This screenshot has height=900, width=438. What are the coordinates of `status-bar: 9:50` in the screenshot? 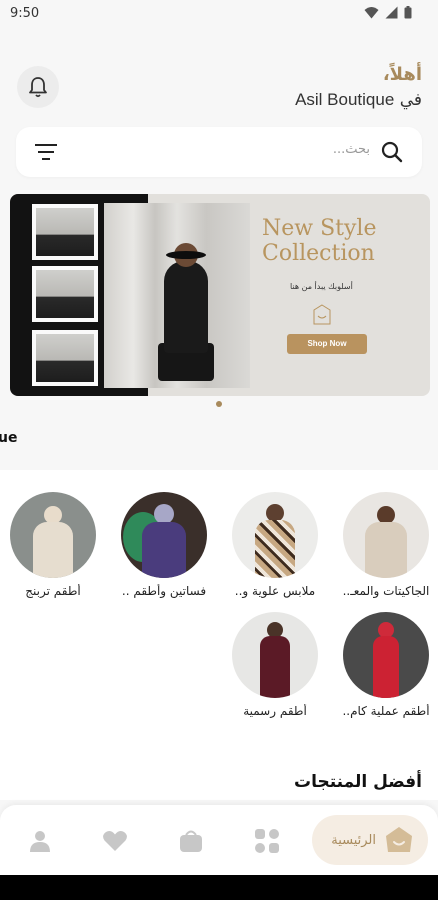 It's located at (219, 14).